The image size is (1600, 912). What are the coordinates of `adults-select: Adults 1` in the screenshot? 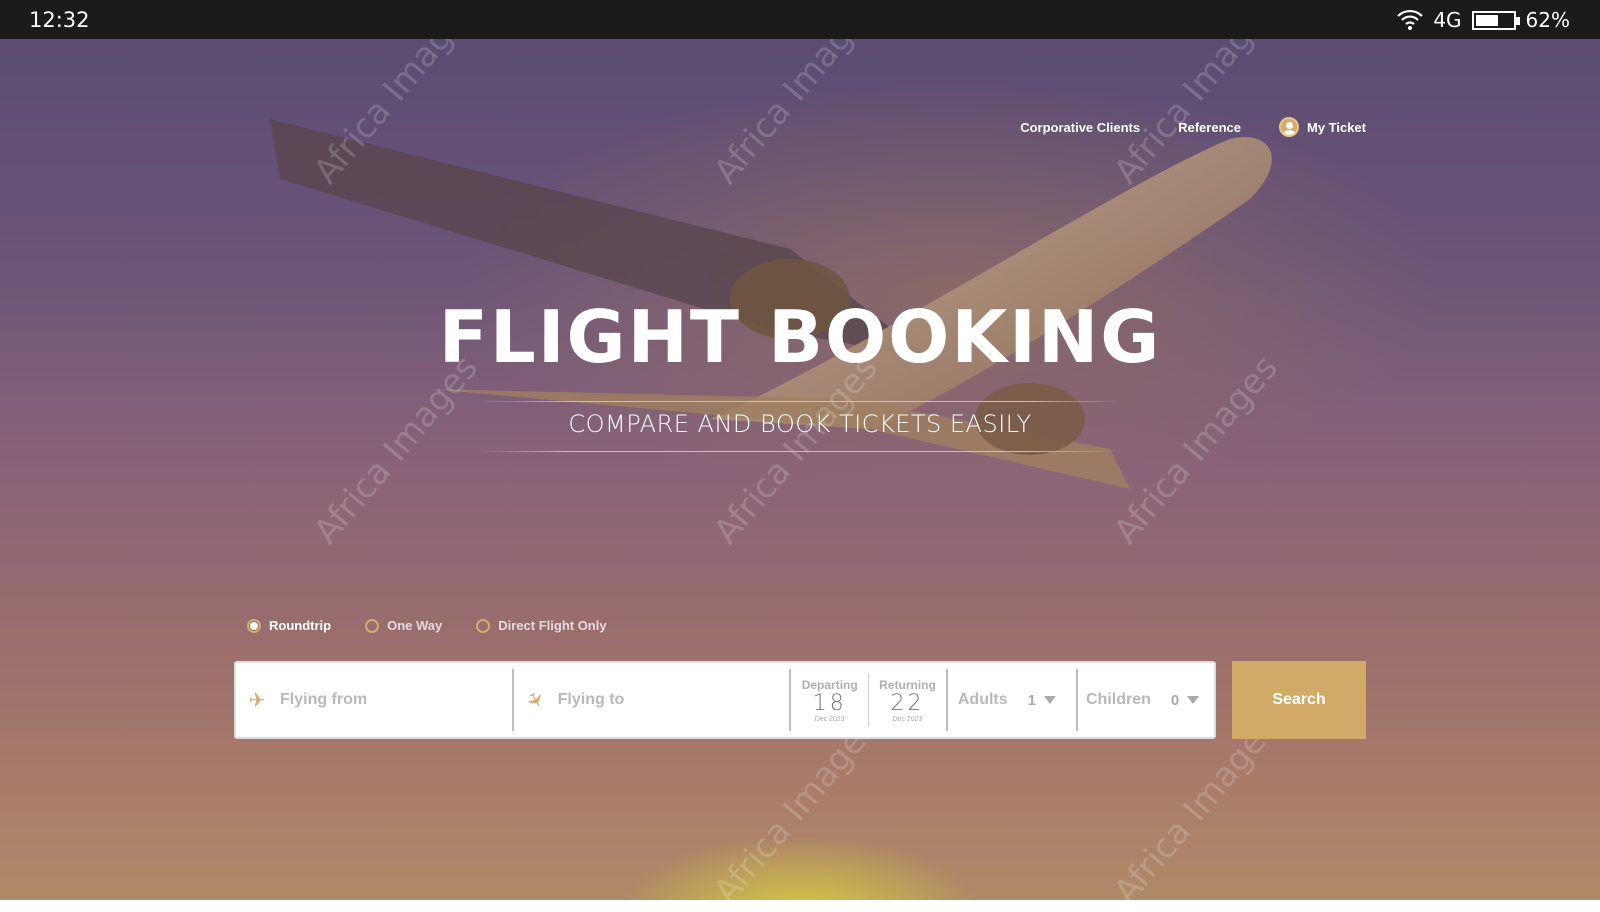 It's located at (1012, 700).